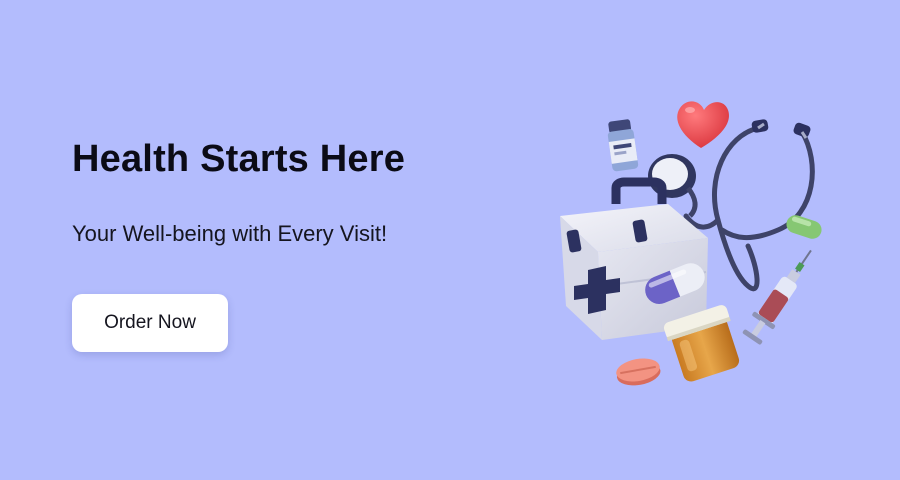 This screenshot has width=900, height=480. What do you see at coordinates (623, 145) in the screenshot?
I see `medicine-vial-icon` at bounding box center [623, 145].